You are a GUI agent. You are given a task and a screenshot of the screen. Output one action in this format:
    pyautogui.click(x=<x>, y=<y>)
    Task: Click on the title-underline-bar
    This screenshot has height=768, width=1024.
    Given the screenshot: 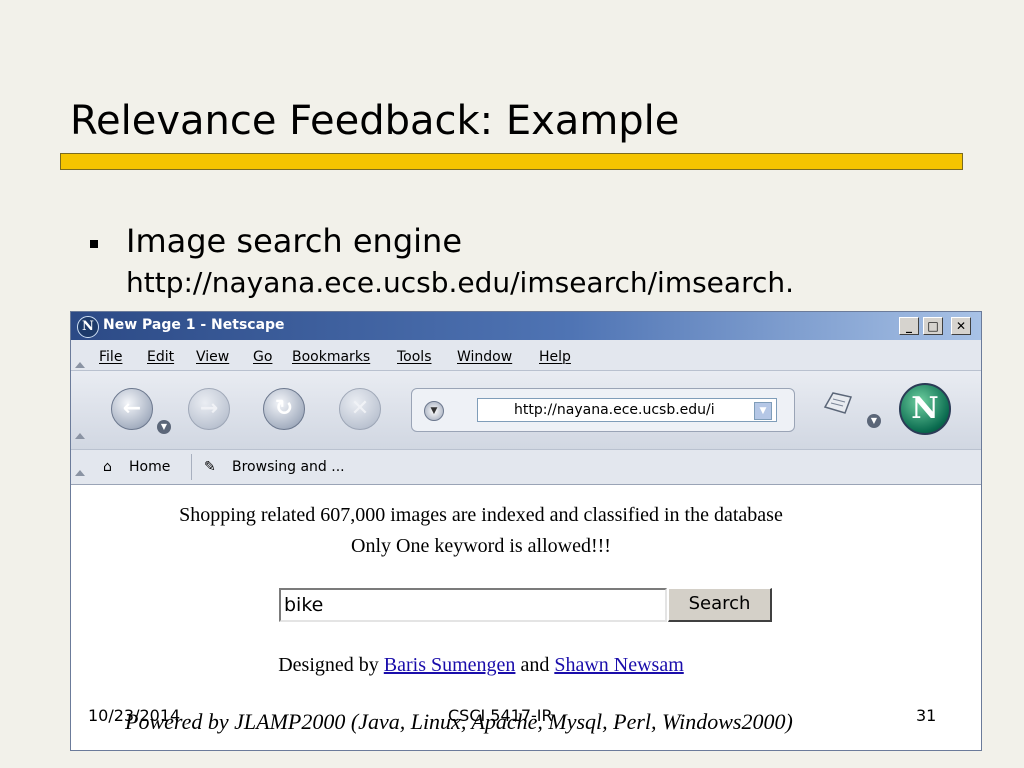 What is the action you would take?
    pyautogui.click(x=511, y=161)
    